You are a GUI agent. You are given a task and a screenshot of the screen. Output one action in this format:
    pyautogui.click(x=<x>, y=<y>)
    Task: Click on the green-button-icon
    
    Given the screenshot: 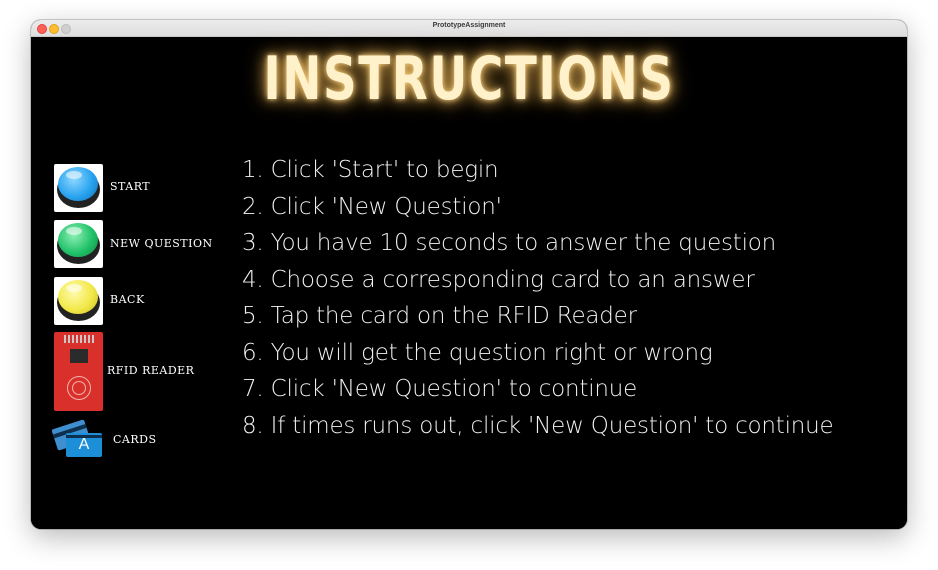 What is the action you would take?
    pyautogui.click(x=78, y=244)
    